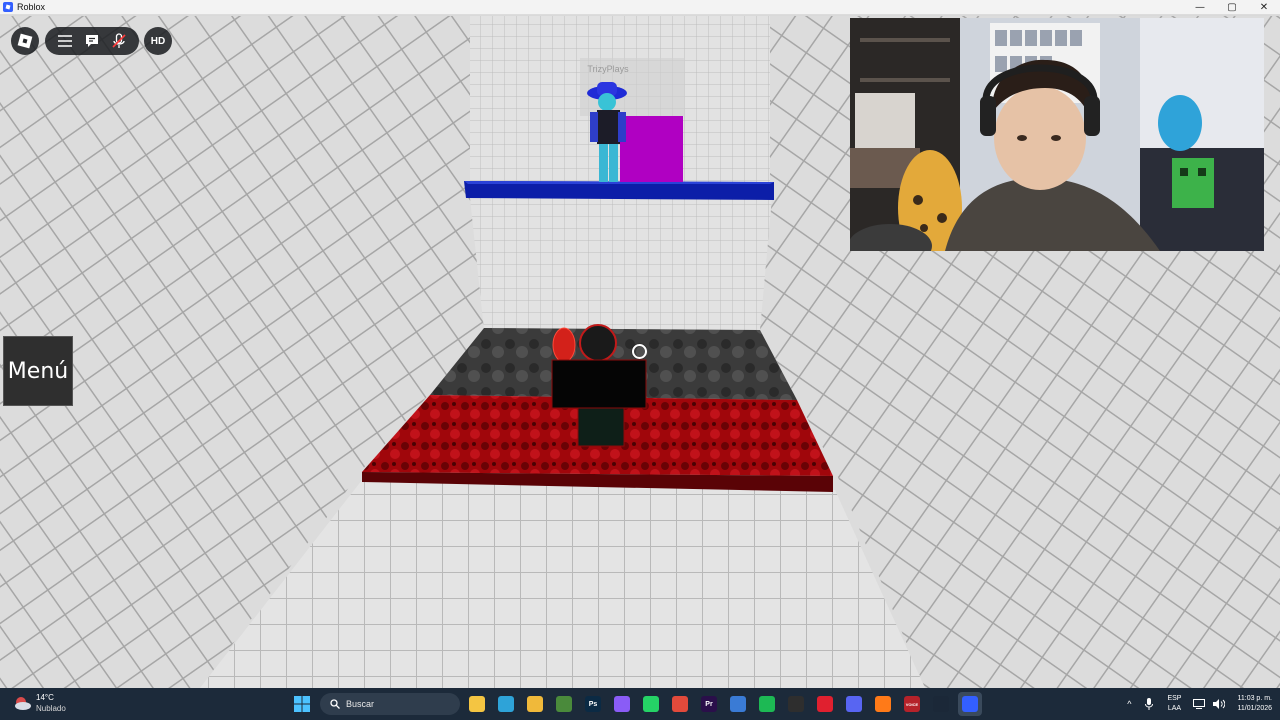 Image resolution: width=1280 pixels, height=720 pixels. I want to click on file-explorer-icon-glyph, so click(477, 704).